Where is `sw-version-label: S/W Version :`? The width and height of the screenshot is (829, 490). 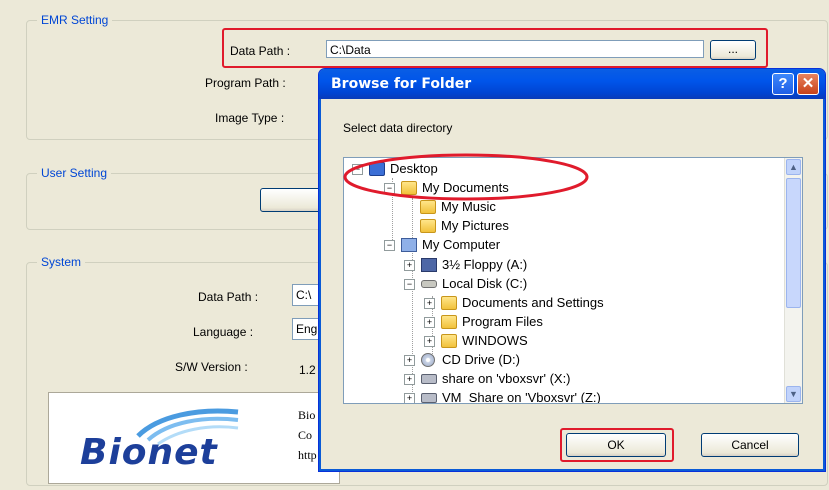
sw-version-label: S/W Version : is located at coordinates (211, 367).